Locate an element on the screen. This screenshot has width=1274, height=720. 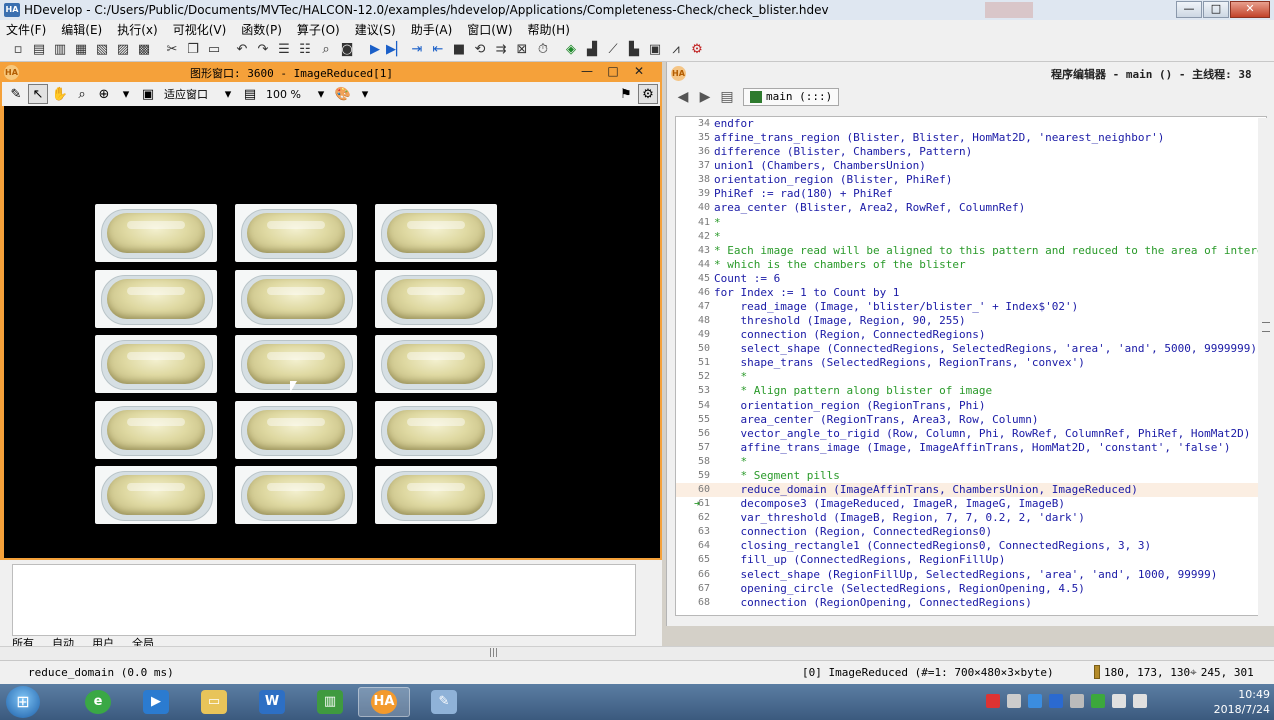
tray-windows-icon is located at coordinates (1035, 701).